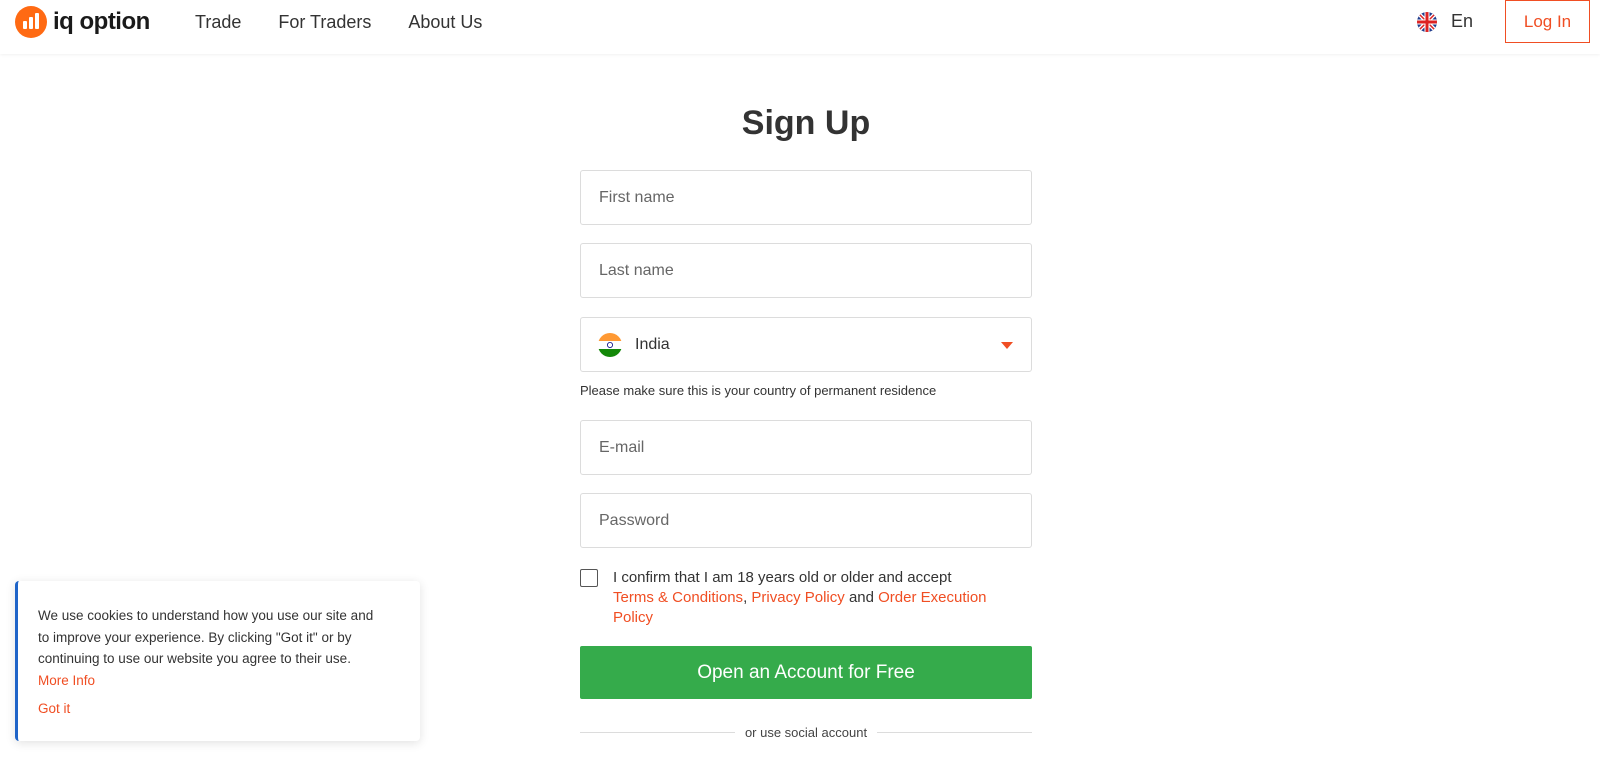 This screenshot has width=1600, height=760. I want to click on divider-line-right, so click(954, 732).